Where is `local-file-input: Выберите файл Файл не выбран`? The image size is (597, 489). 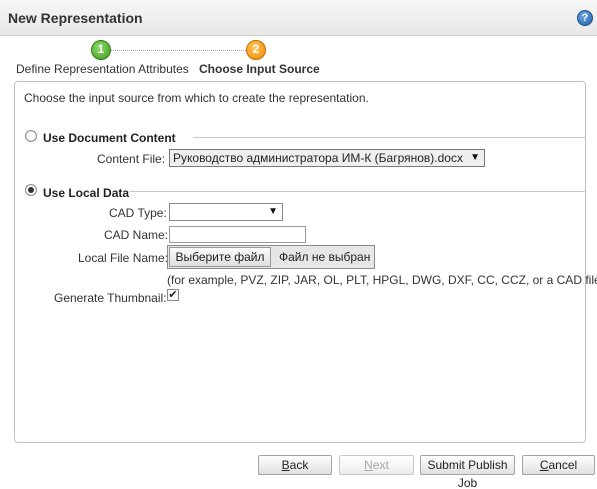 local-file-input: Выберите файл Файл не выбран is located at coordinates (271, 257).